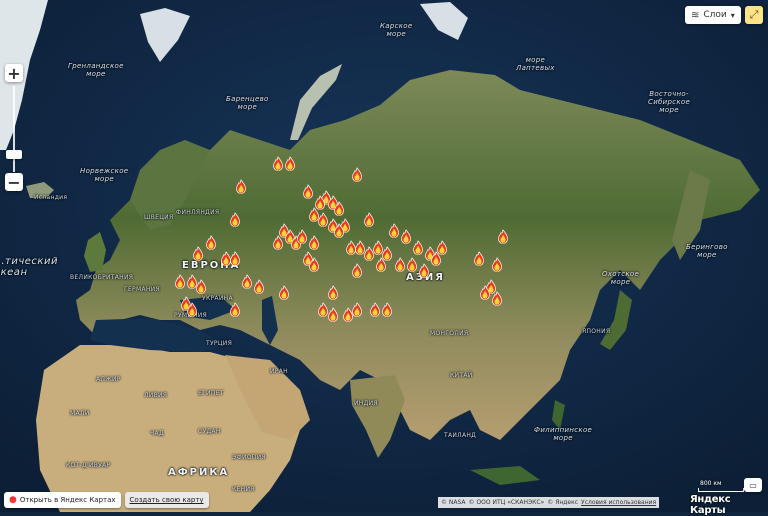 This screenshot has width=768, height=516. Describe the element at coordinates (209, 431) in the screenshot. I see `label-sudan: СУДАН` at that location.